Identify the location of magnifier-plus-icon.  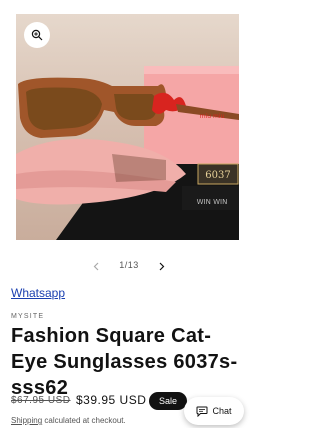
(37, 35).